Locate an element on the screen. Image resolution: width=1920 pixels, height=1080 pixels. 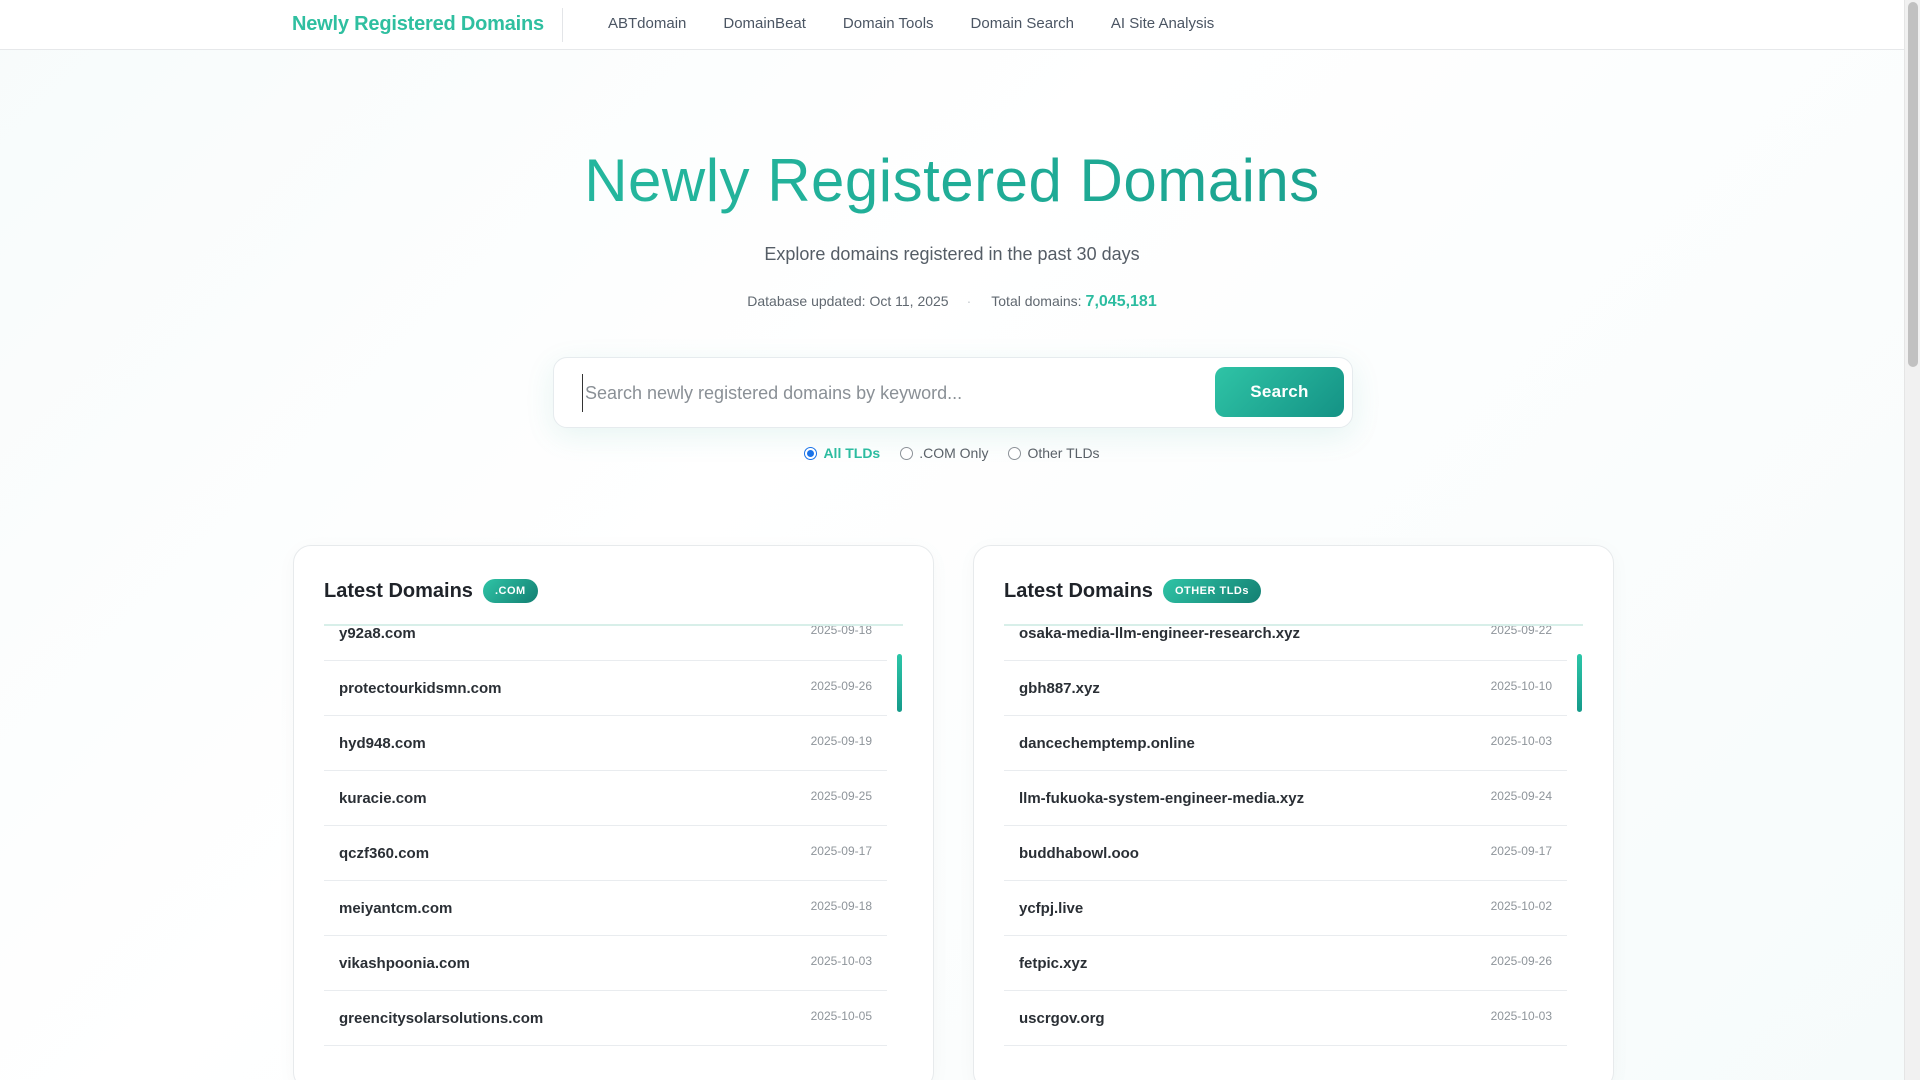
list-item: buddhabowl.ooo 2025-09-17 is located at coordinates (1285, 853).